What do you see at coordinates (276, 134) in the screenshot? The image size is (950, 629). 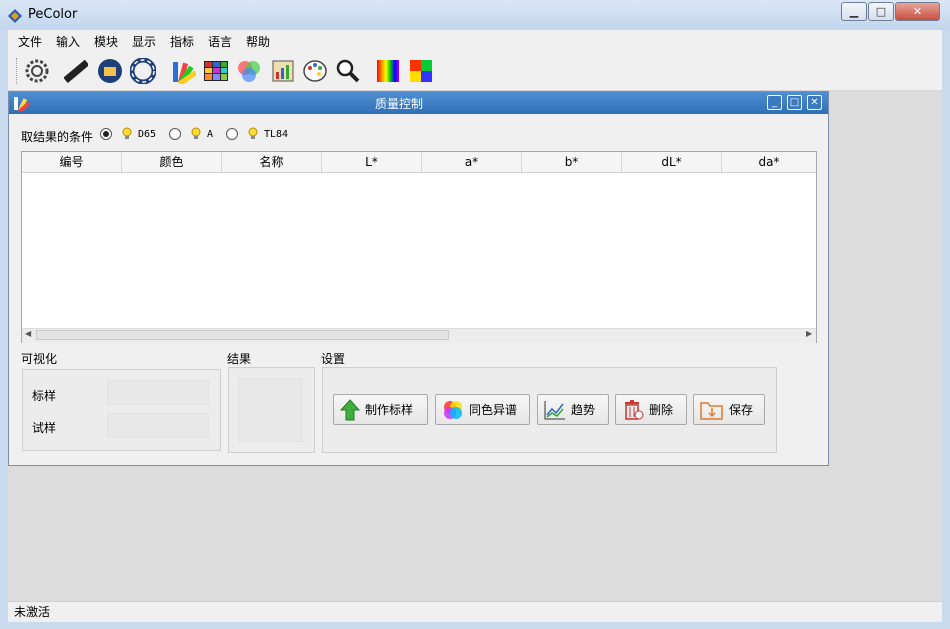 I see `illuminant-label-tl84: TL84` at bounding box center [276, 134].